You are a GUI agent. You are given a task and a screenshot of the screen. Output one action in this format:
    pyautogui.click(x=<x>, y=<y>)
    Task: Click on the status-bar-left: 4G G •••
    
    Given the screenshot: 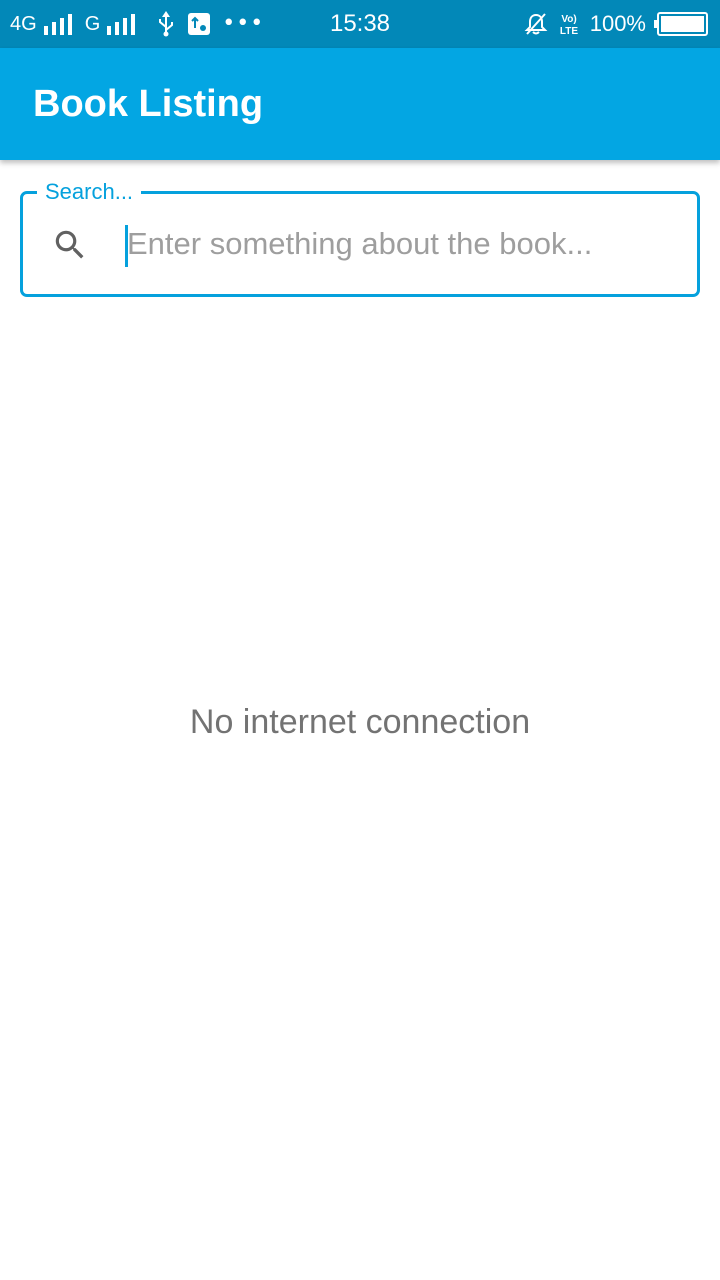 What is the action you would take?
    pyautogui.click(x=137, y=24)
    